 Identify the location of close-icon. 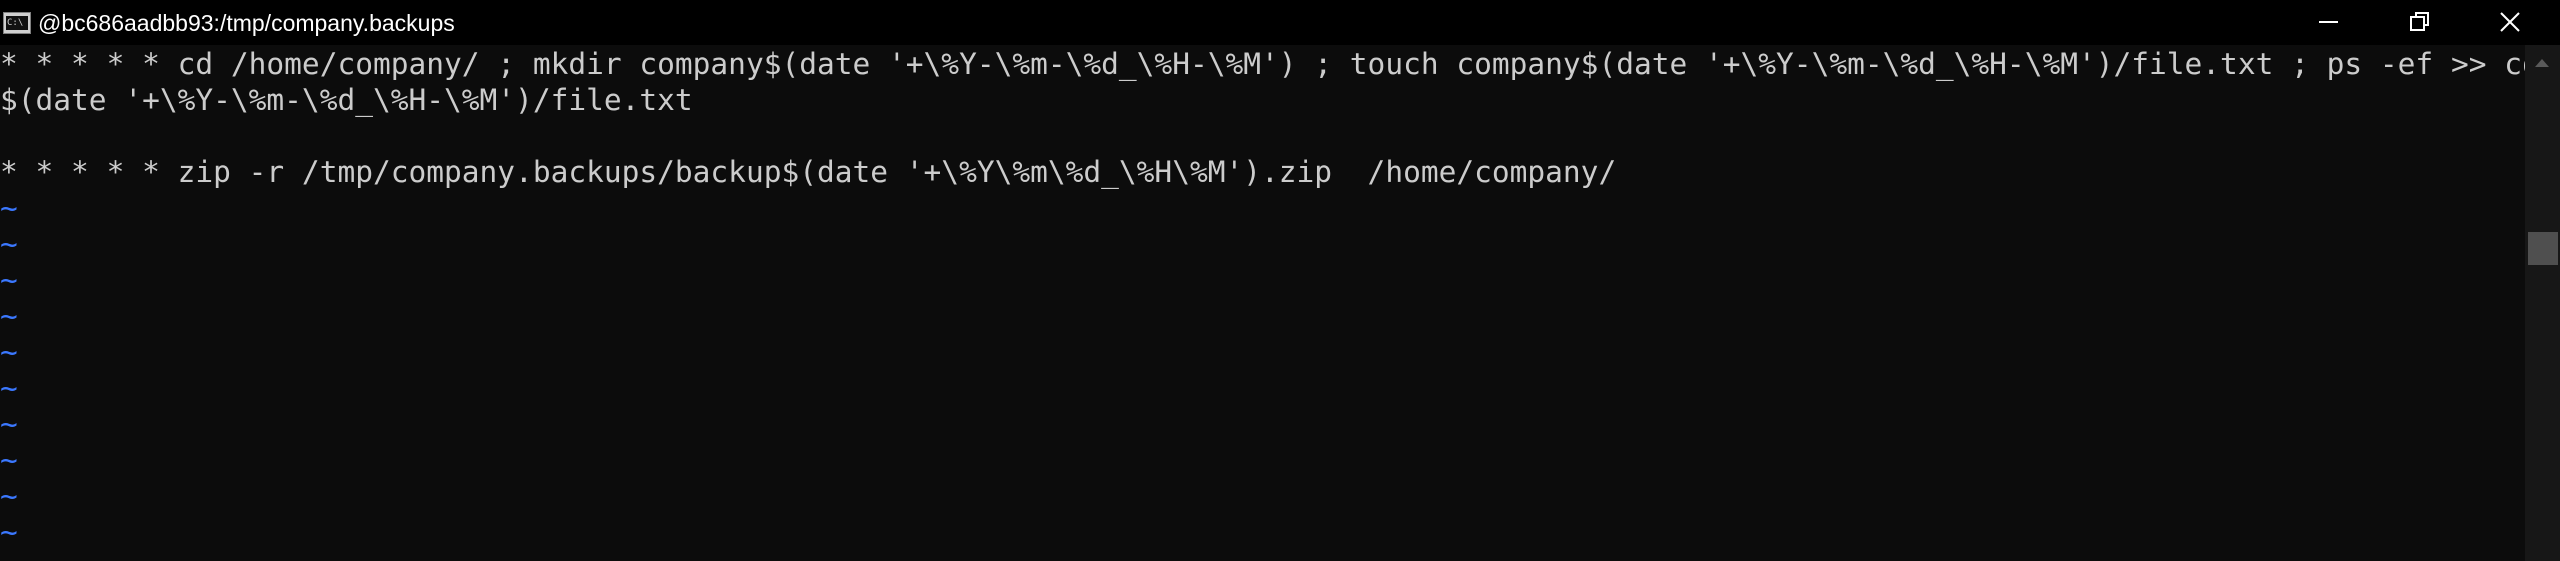
(2510, 22).